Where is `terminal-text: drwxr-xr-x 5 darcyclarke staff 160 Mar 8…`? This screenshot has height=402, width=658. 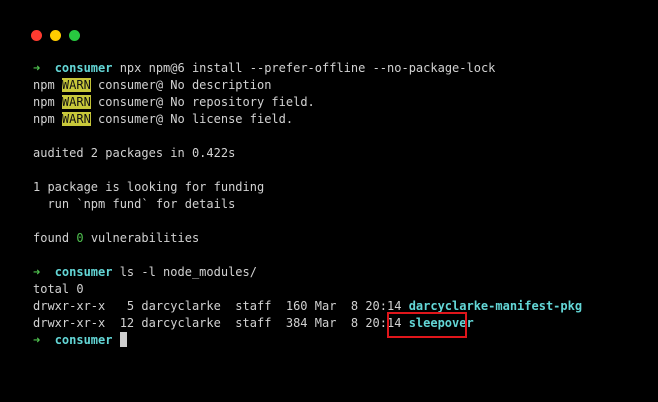
terminal-text: drwxr-xr-x 5 darcyclarke staff 160 Mar 8… is located at coordinates (221, 306).